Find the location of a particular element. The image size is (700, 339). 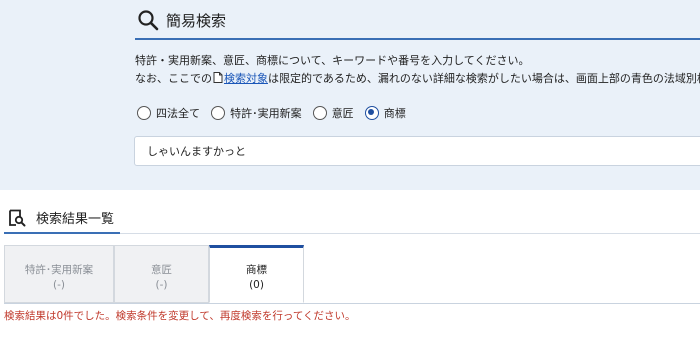

radio-button-selected is located at coordinates (371, 112).